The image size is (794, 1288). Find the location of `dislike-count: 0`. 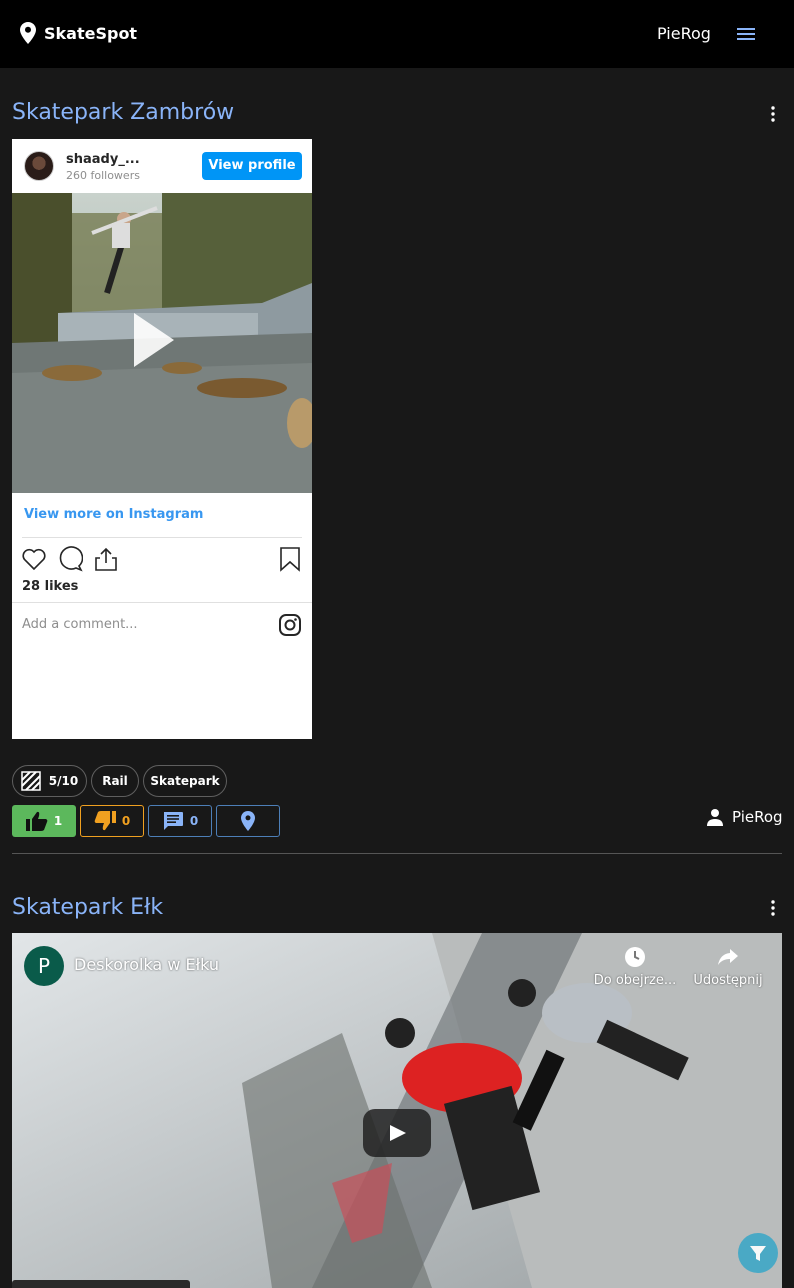

dislike-count: 0 is located at coordinates (126, 821).